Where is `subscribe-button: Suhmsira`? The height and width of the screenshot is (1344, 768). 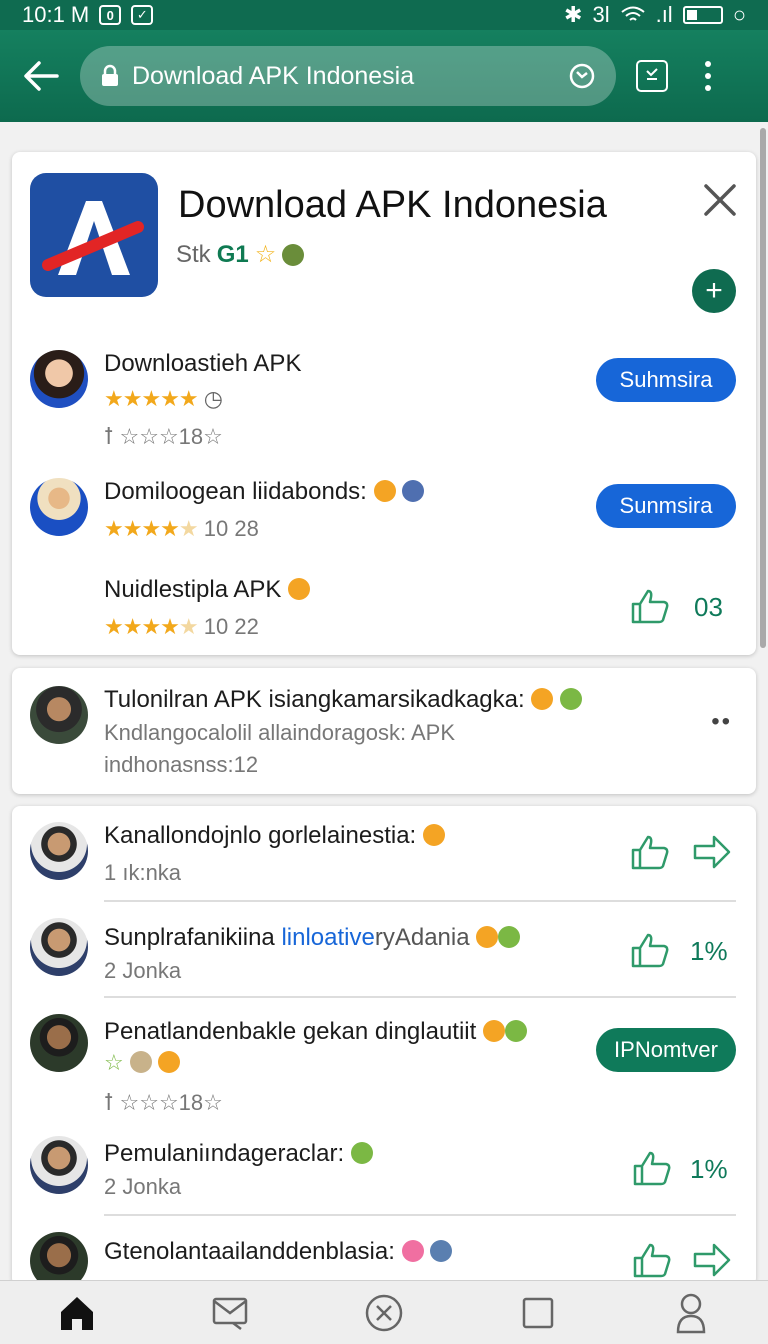
subscribe-button: Suhmsira is located at coordinates (666, 380).